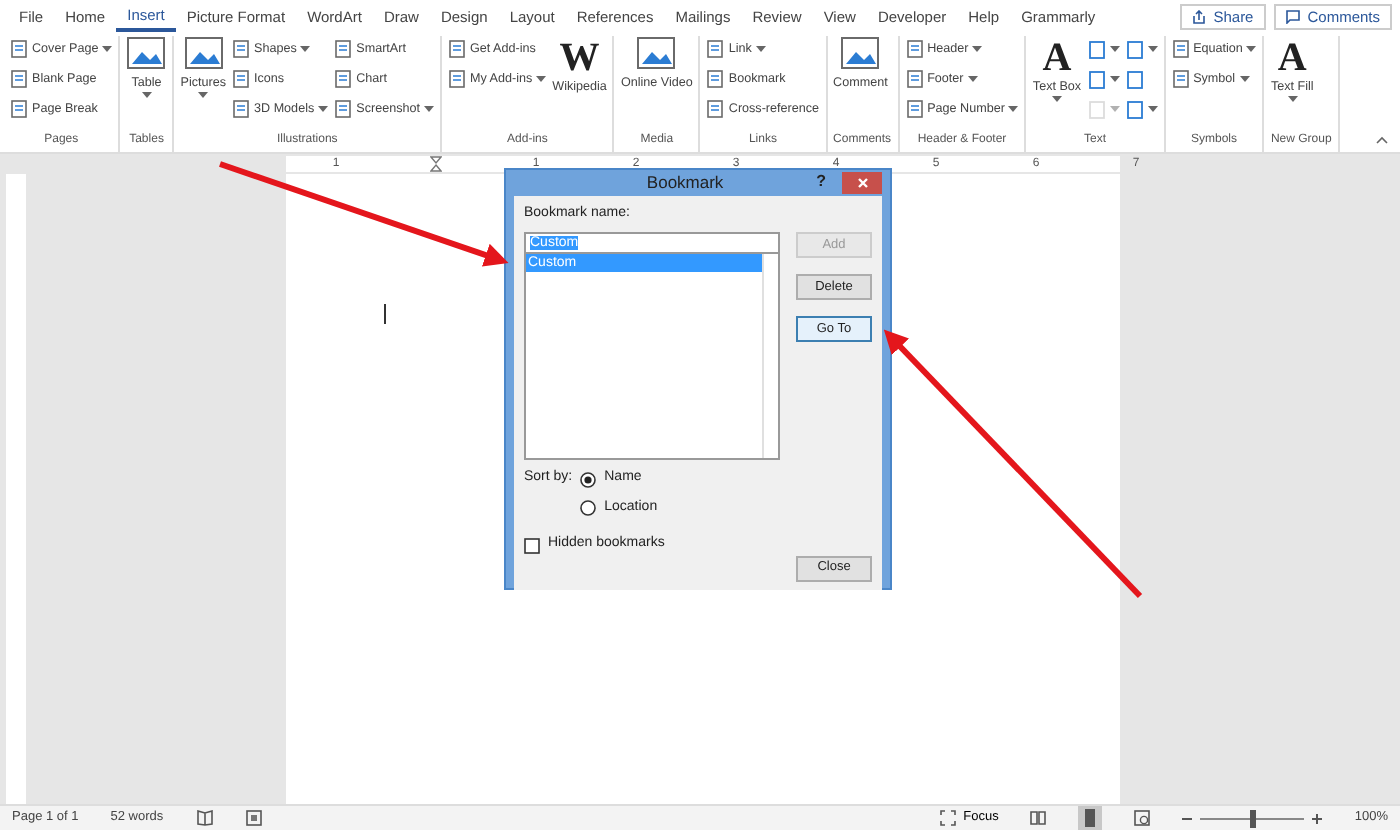 This screenshot has height=830, width=1400. I want to click on collapse-ribbon-icon, so click(1382, 140).